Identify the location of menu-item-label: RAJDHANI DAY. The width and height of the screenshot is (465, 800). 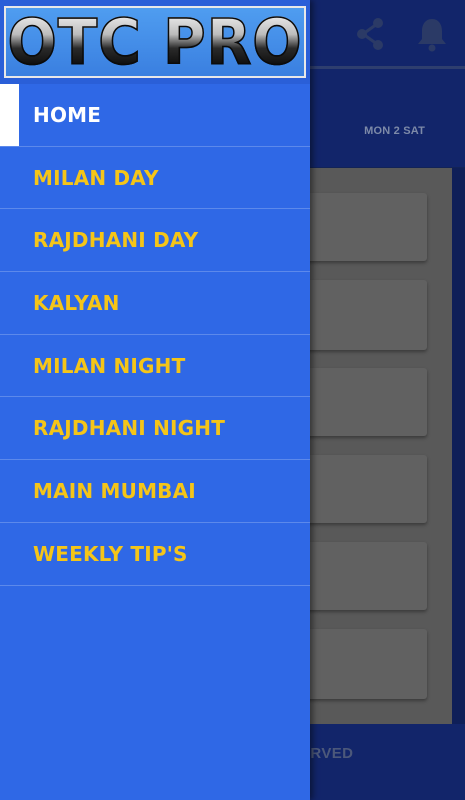
(116, 240).